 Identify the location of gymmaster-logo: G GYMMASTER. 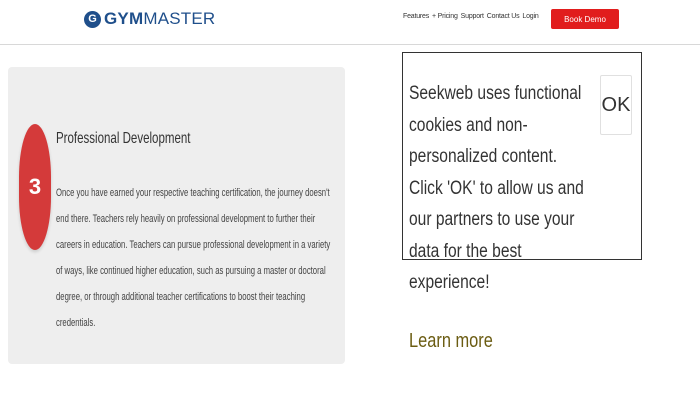
(149, 19).